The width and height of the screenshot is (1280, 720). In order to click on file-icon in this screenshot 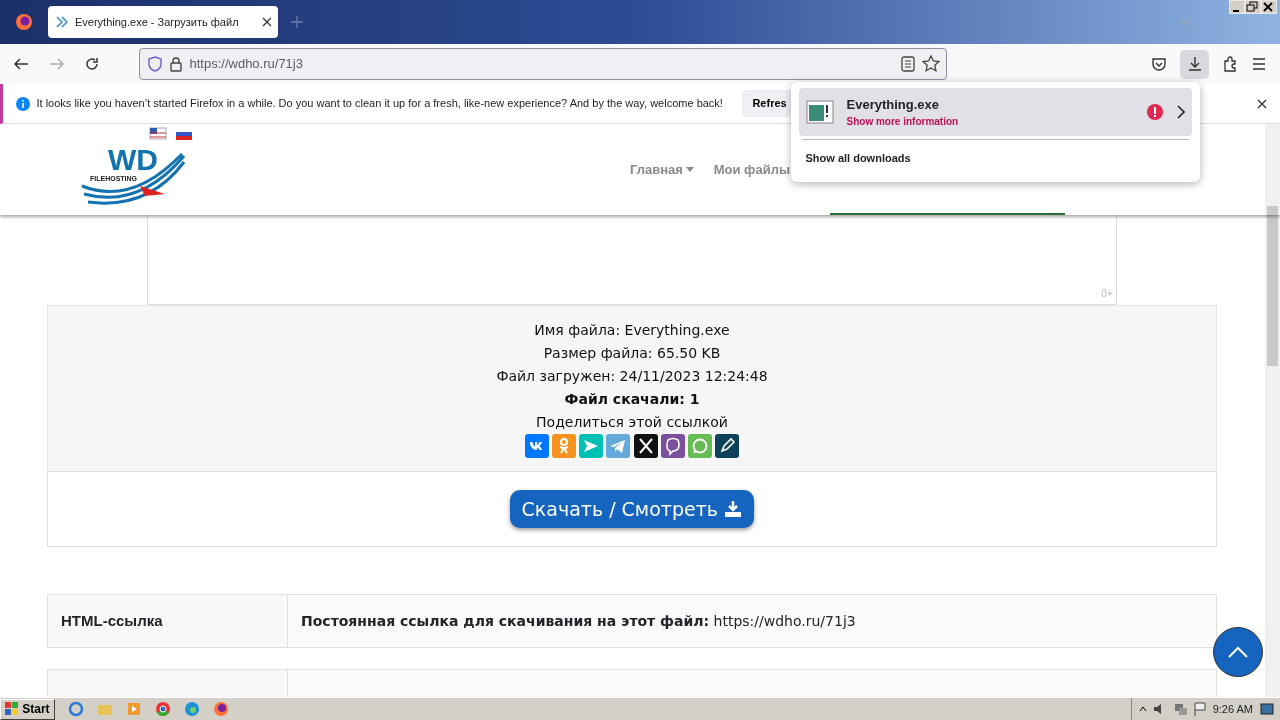, I will do `click(819, 112)`.